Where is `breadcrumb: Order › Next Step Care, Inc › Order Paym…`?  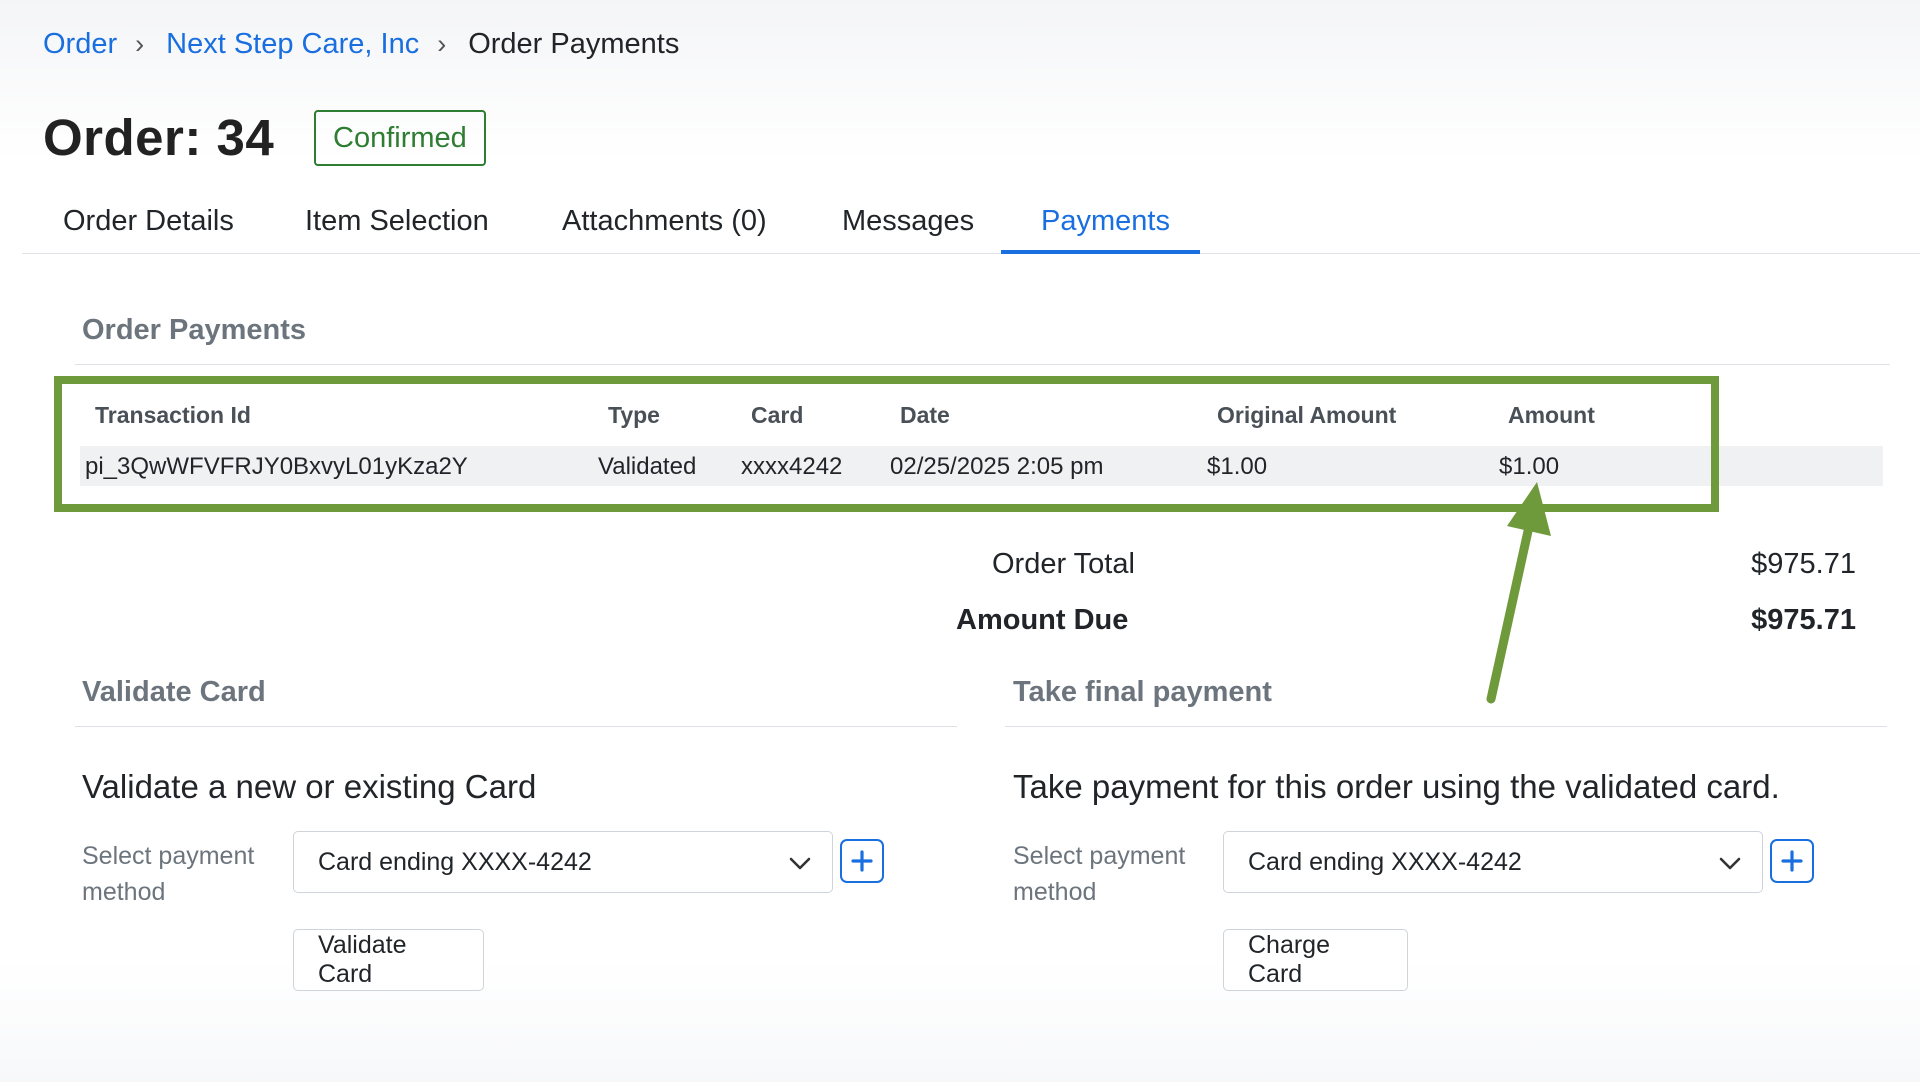
breadcrumb: Order › Next Step Care, Inc › Order Paym… is located at coordinates (361, 44).